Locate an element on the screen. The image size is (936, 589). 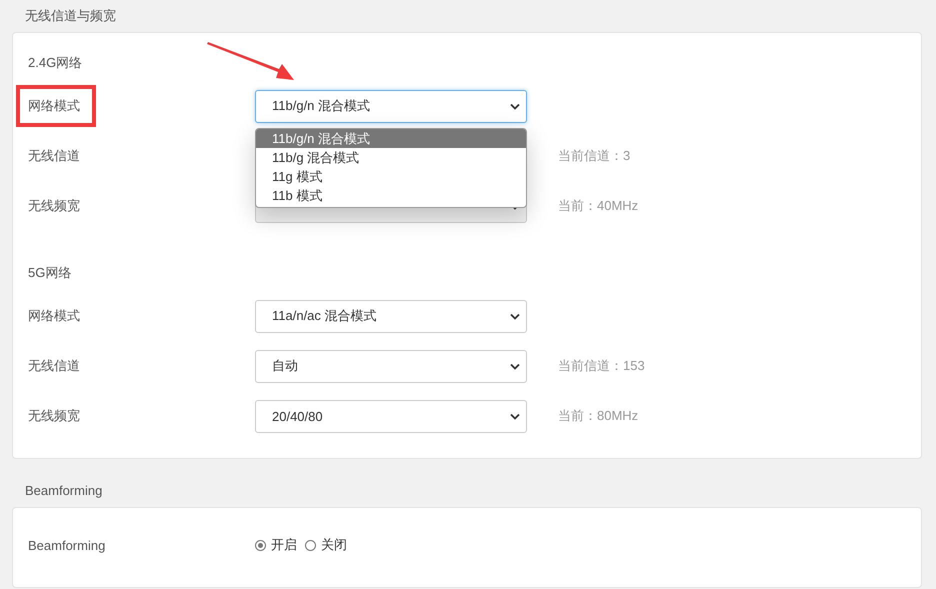
current-value-text: 当前信道：3 is located at coordinates (594, 156).